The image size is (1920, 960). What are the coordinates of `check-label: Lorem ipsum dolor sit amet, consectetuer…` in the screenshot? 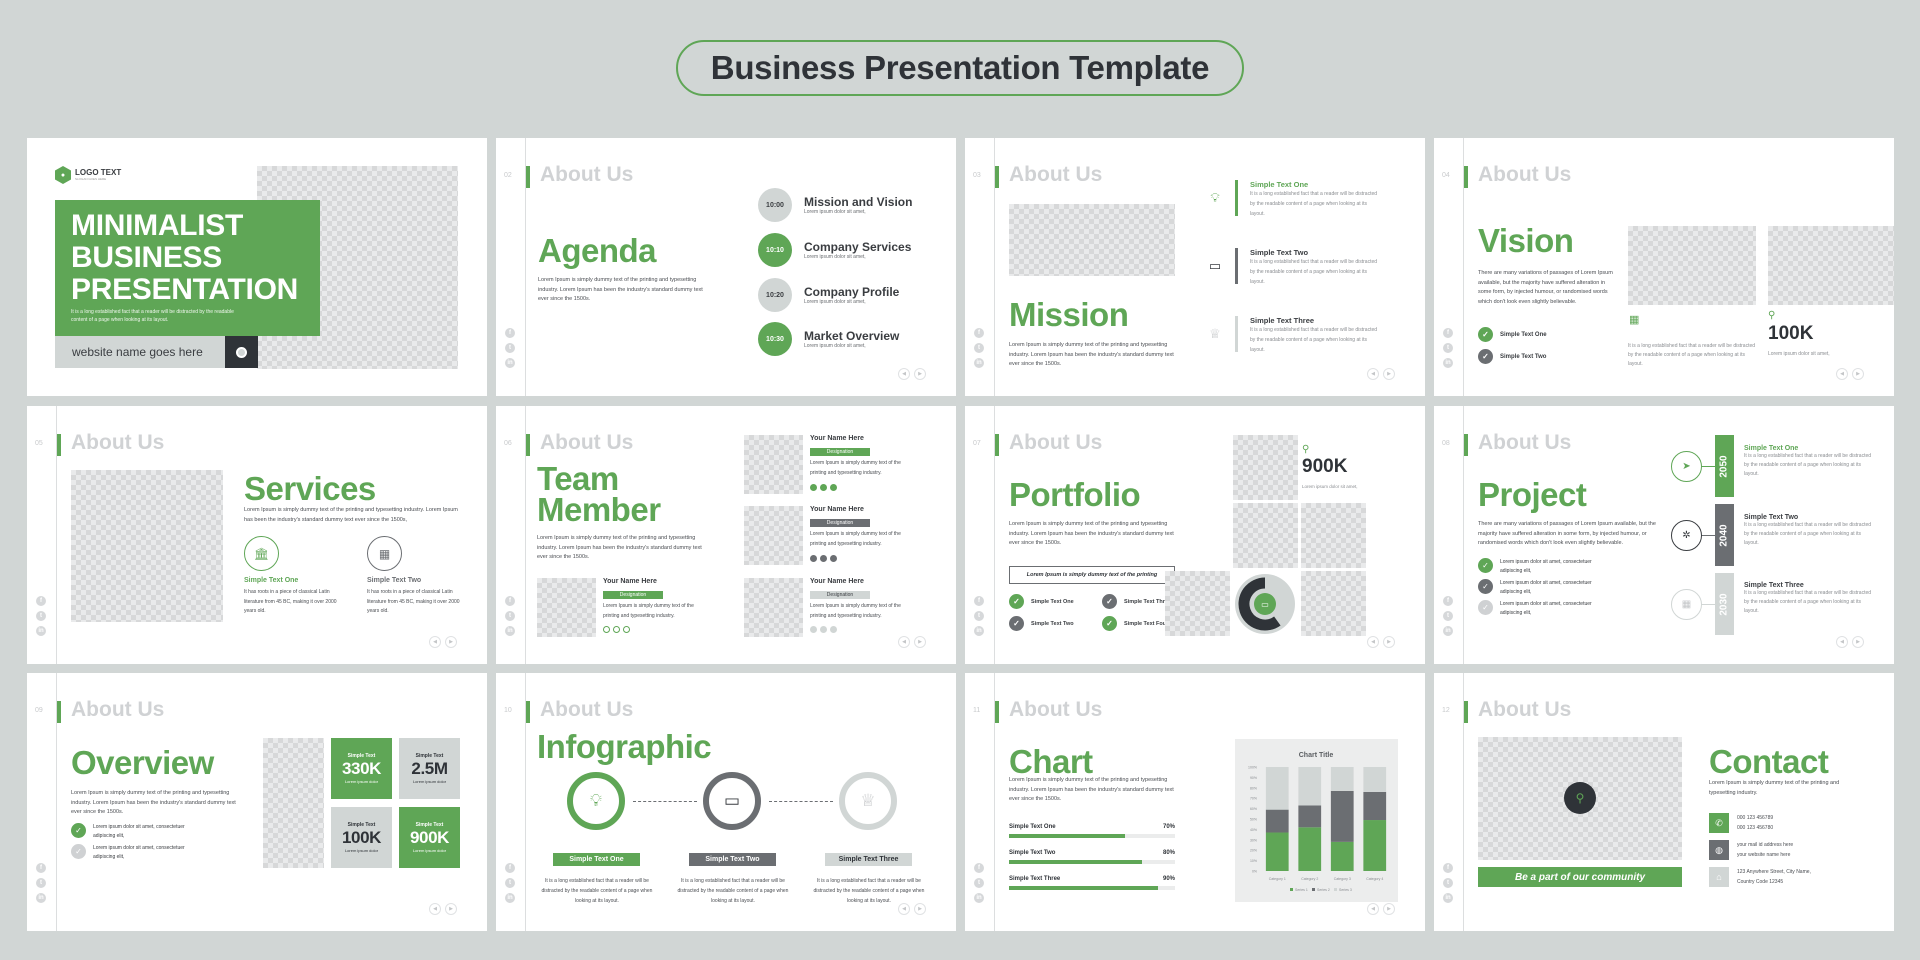 It's located at (139, 831).